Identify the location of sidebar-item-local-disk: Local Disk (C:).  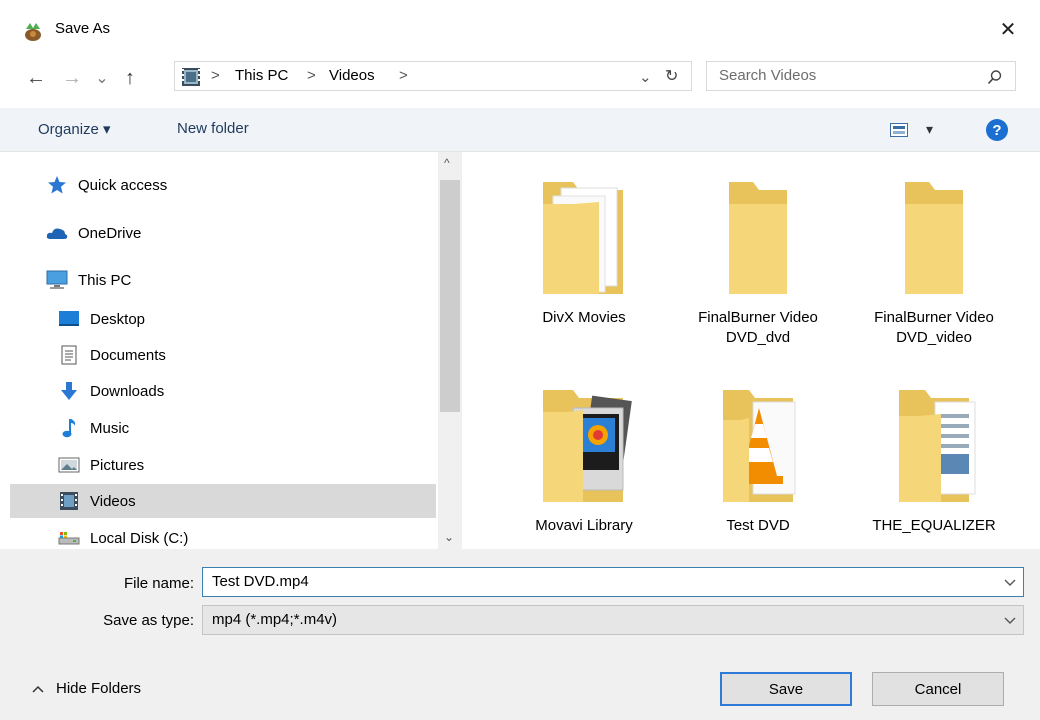
(248, 535).